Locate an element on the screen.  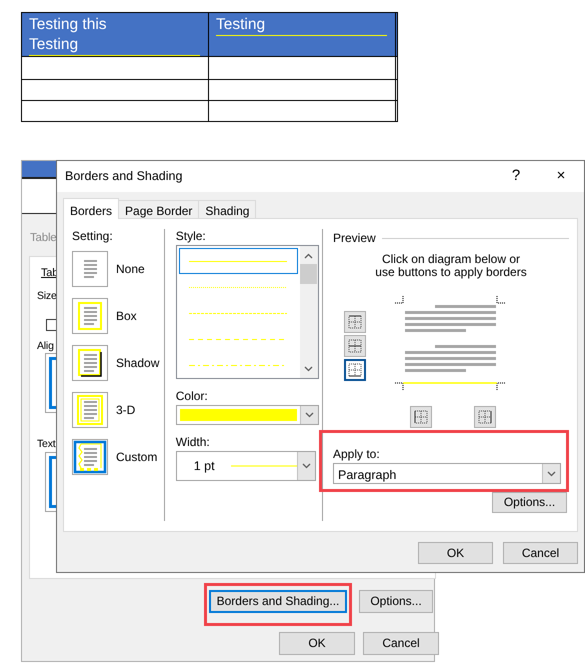
line-sample is located at coordinates (263, 466).